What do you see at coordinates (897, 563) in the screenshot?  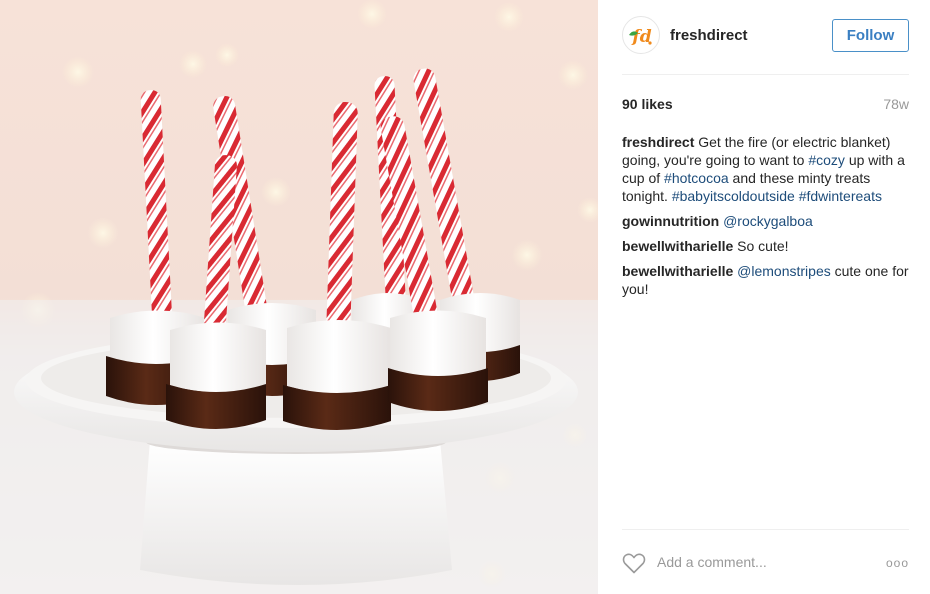 I see `more-options-icon: ooo` at bounding box center [897, 563].